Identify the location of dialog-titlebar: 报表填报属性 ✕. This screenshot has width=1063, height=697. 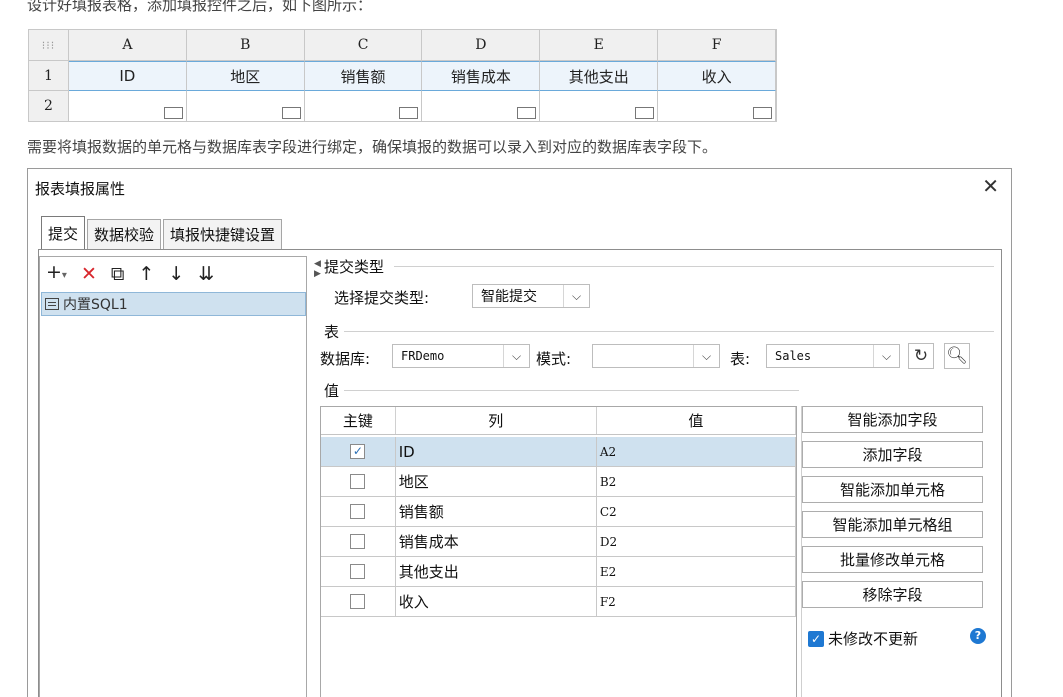
(519, 188).